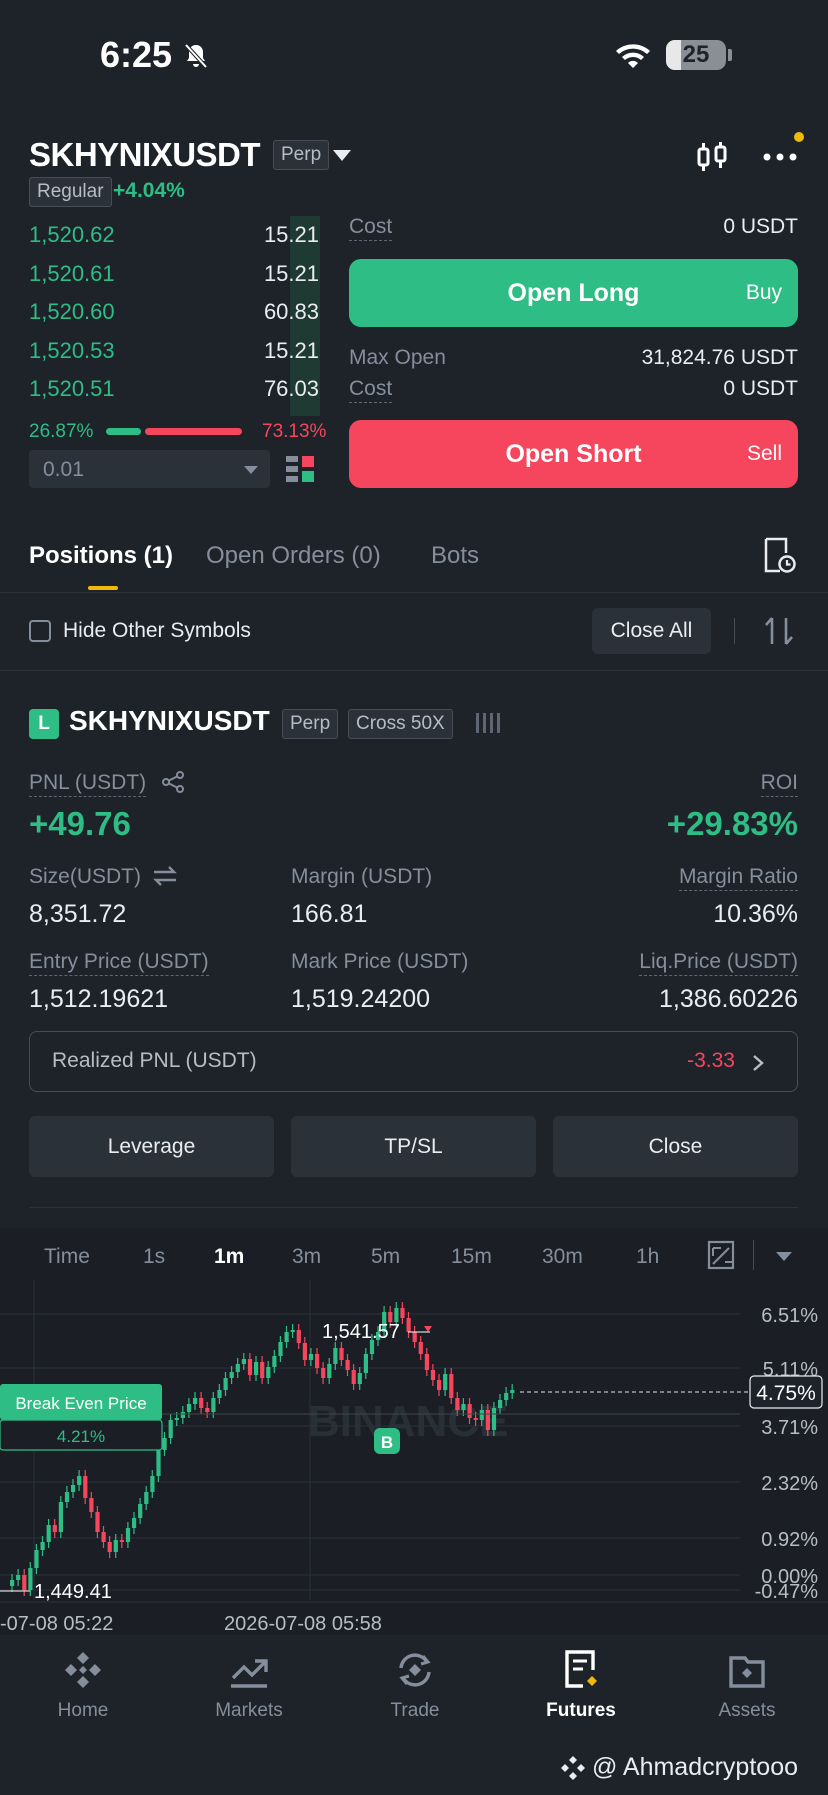 This screenshot has width=828, height=1795. Describe the element at coordinates (414, 592) in the screenshot. I see `tabs-divider` at that location.